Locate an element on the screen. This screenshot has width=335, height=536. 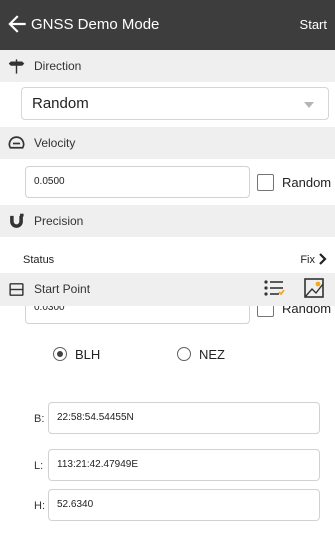
b-input: 22:58:54.54455N is located at coordinates (184, 418).